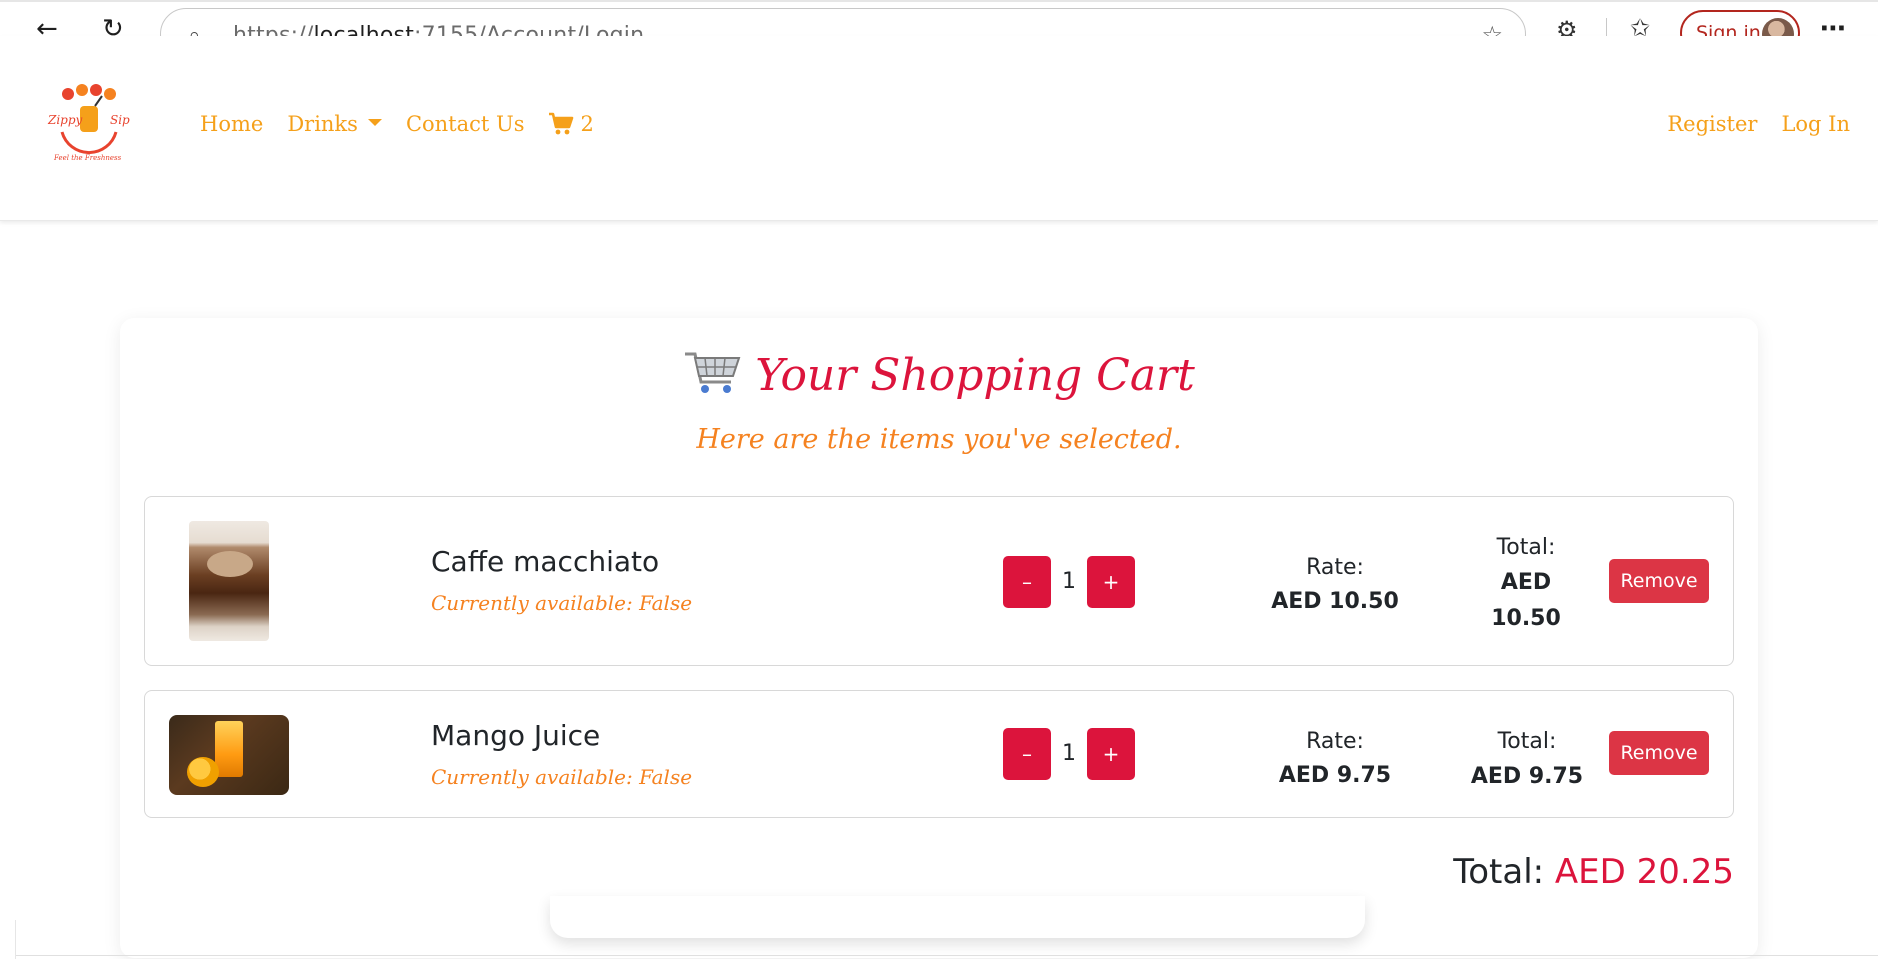  I want to click on item-total: Total: AED 10.50, so click(1526, 584).